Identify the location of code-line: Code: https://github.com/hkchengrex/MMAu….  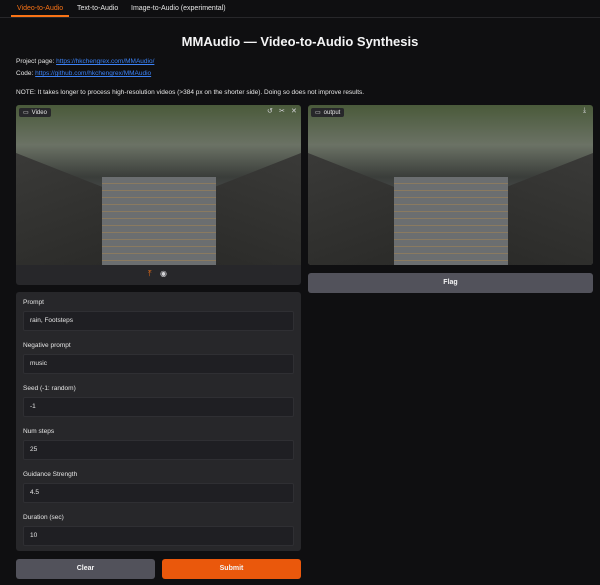
(83, 73).